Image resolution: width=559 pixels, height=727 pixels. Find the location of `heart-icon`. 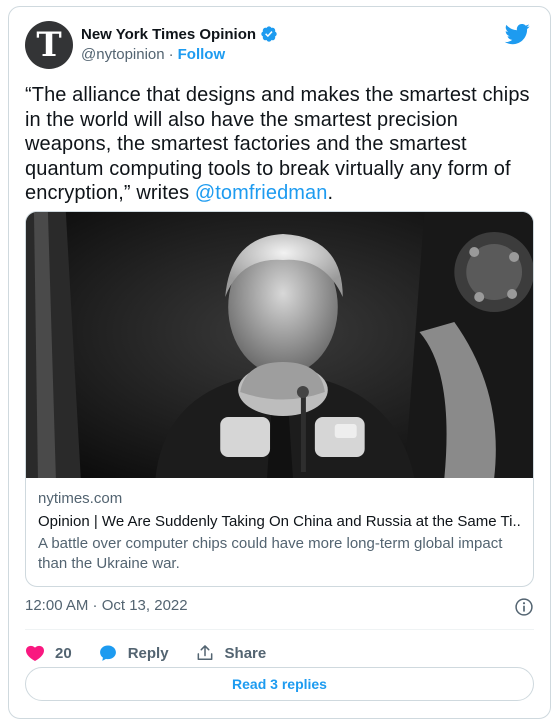

heart-icon is located at coordinates (35, 653).